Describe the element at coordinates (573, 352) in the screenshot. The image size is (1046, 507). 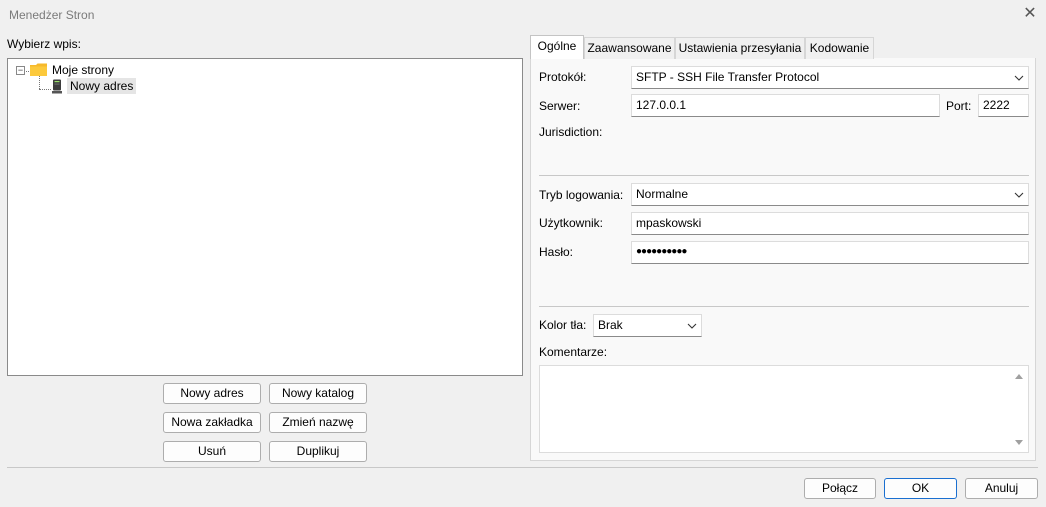
I see `comments-label: Komentarze:` at that location.